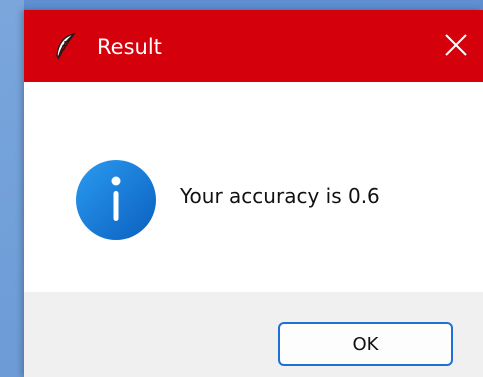 Image resolution: width=483 pixels, height=377 pixels. I want to click on close-button, so click(452, 46).